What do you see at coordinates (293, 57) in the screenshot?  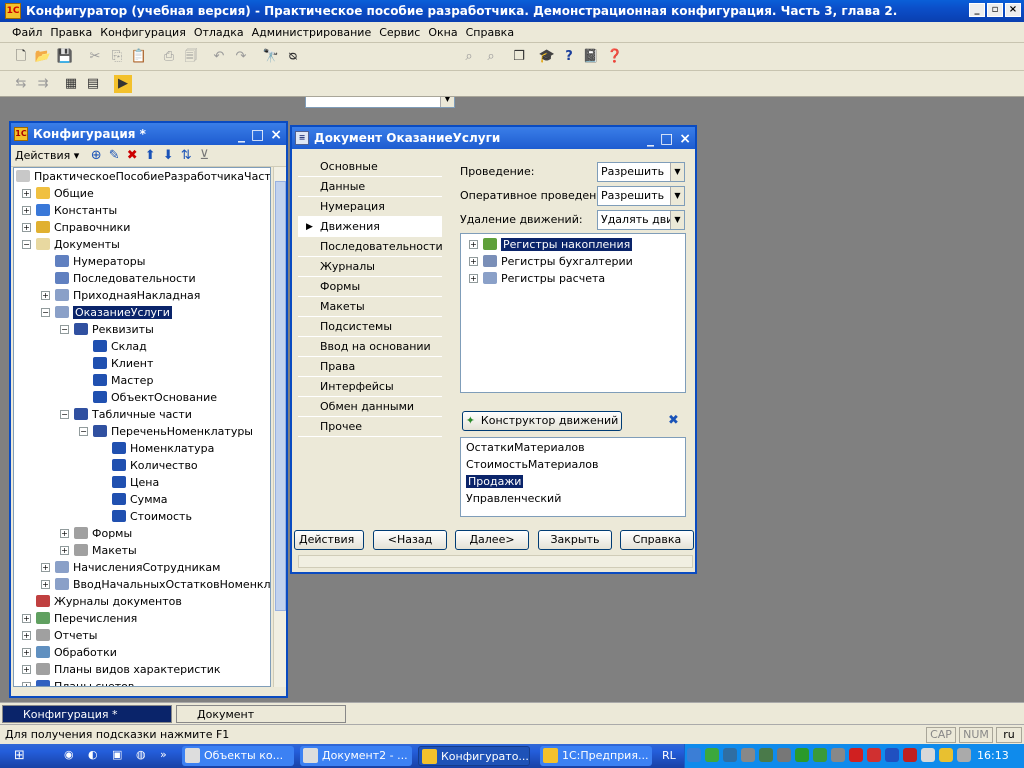 I see `binoculars-icon: ᴓ` at bounding box center [293, 57].